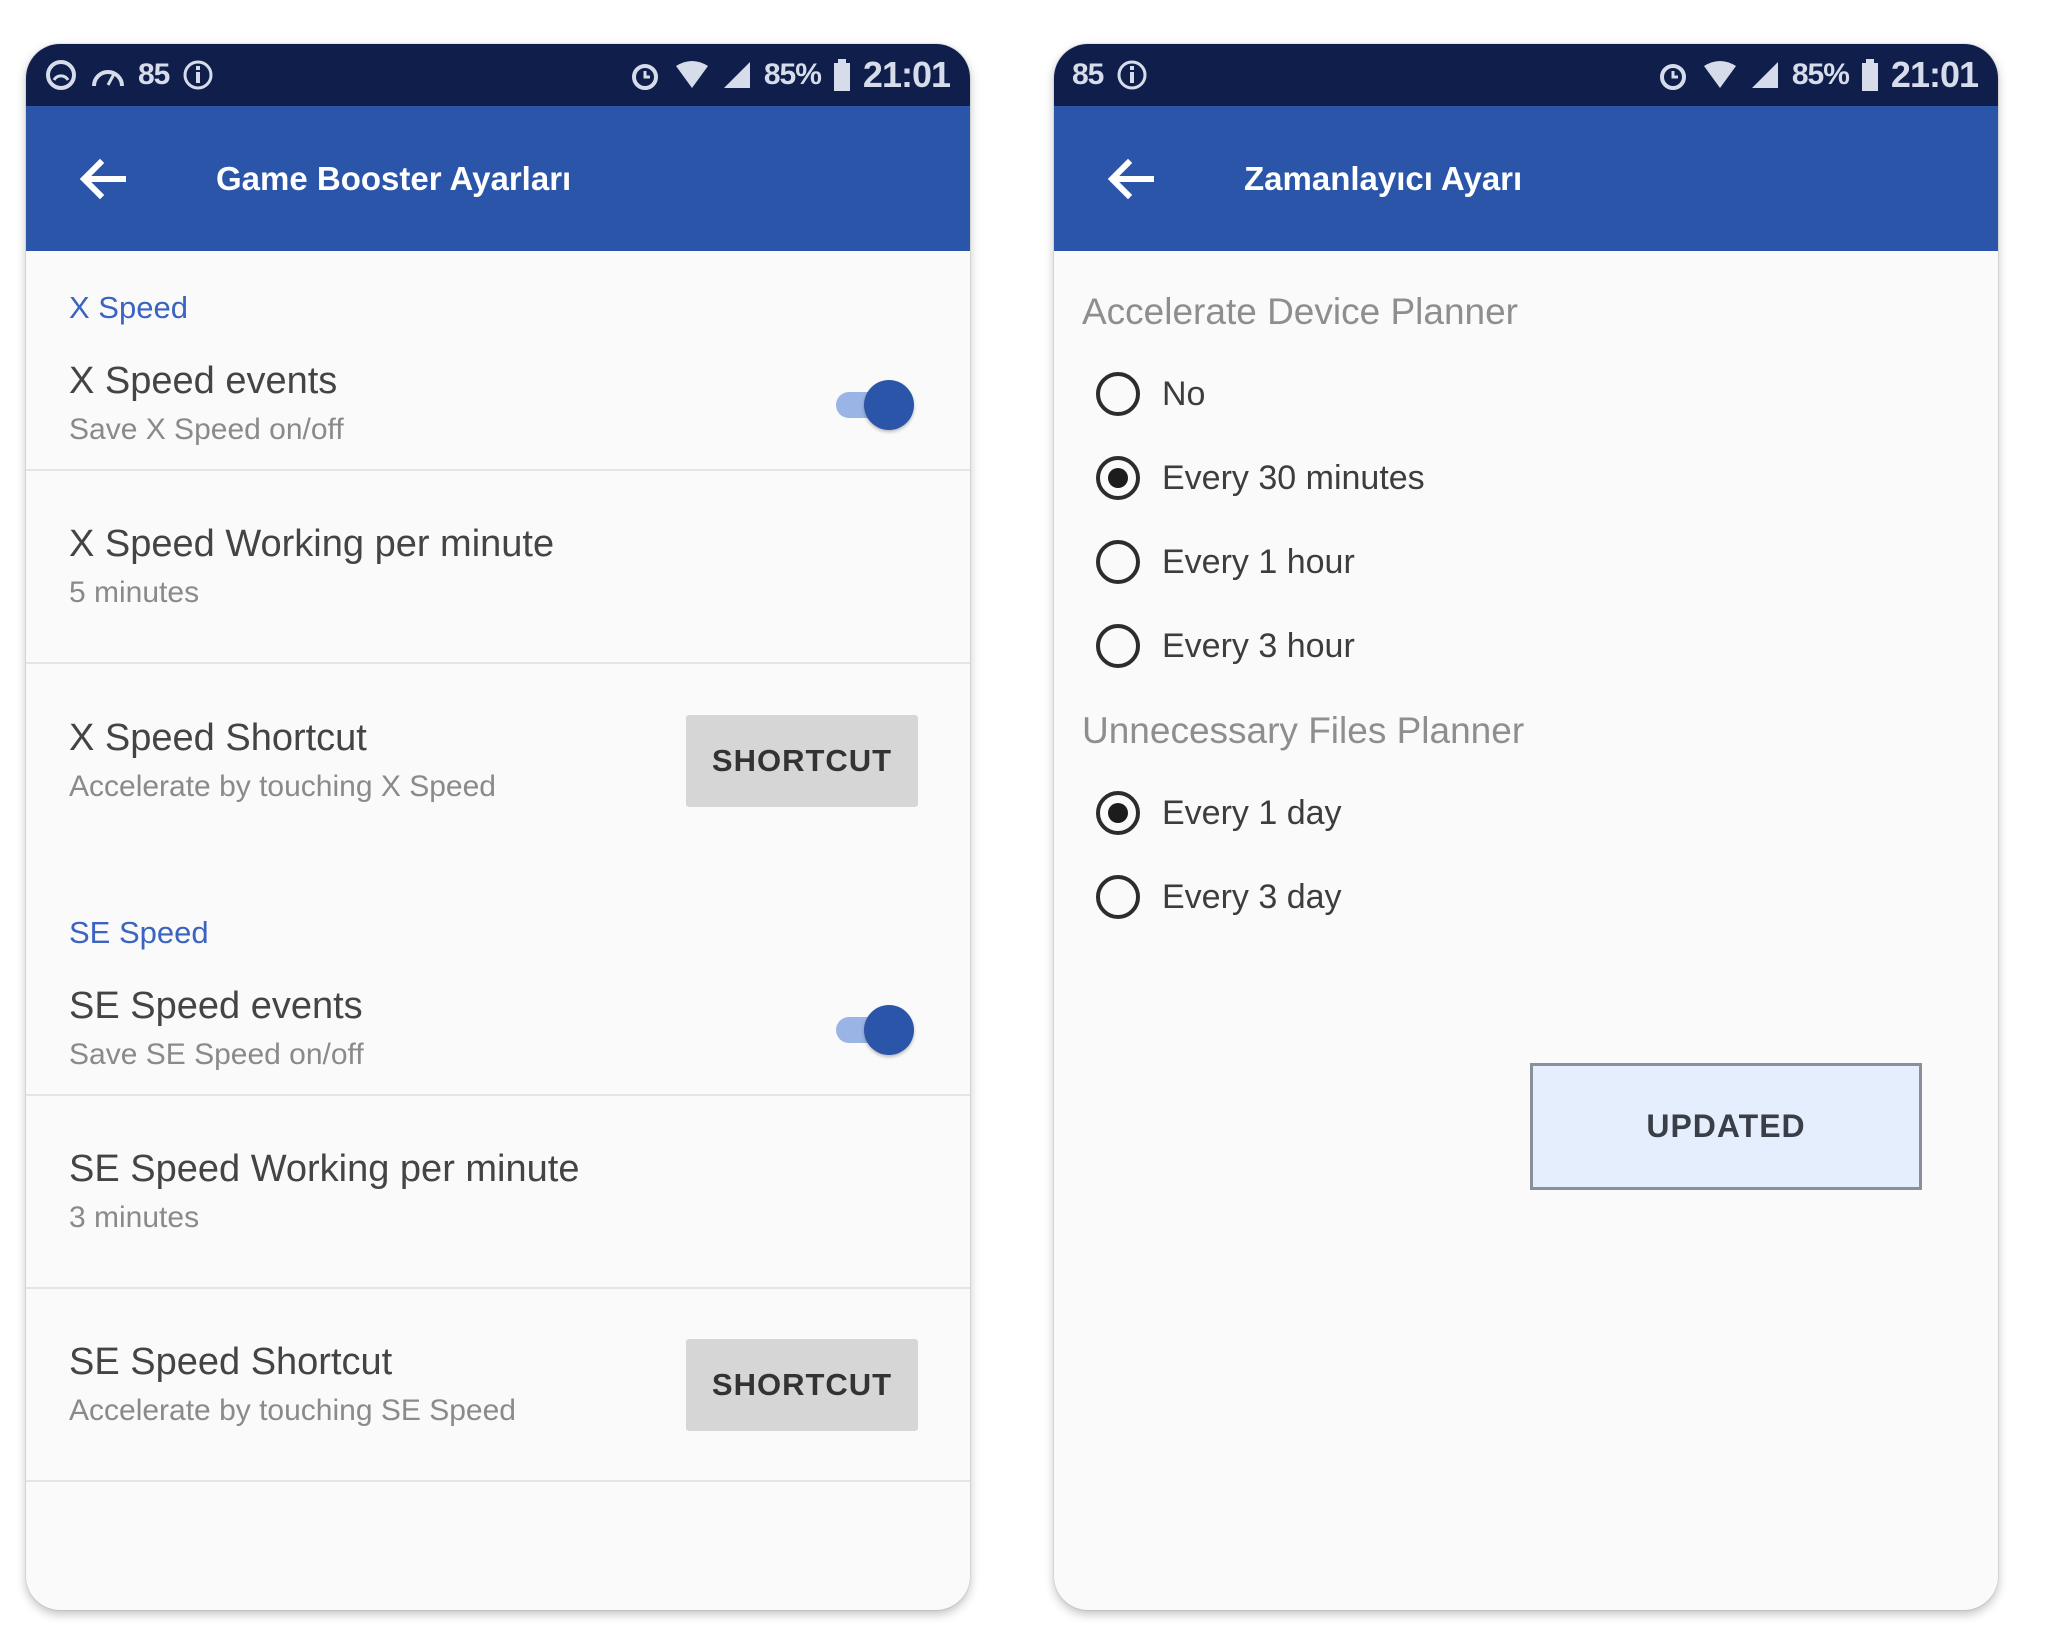 This screenshot has height=1631, width=2048. I want to click on pref-subtitle: 5 minutes, so click(134, 592).